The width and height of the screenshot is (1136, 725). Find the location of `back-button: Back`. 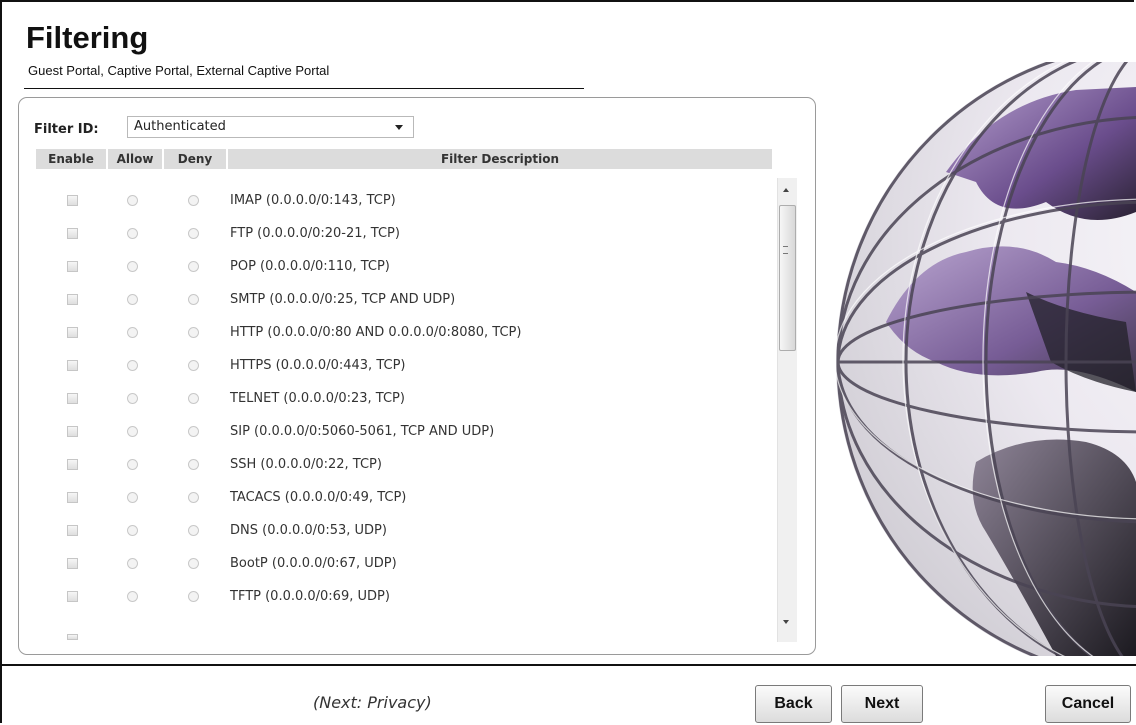

back-button: Back is located at coordinates (793, 704).